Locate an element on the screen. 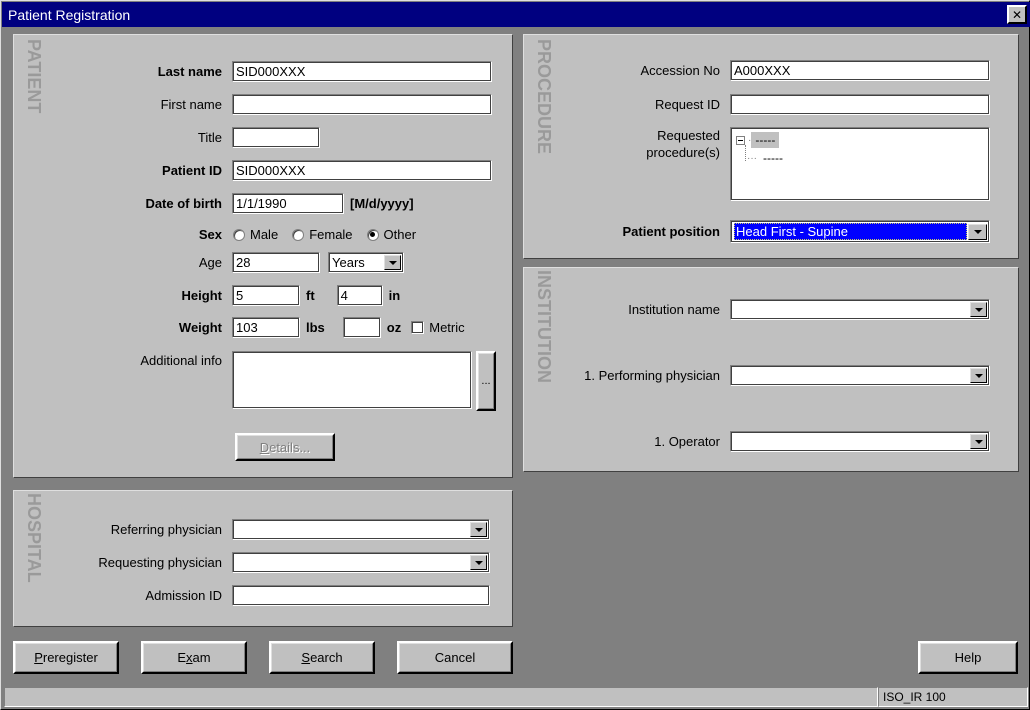 Image resolution: width=1030 pixels, height=710 pixels. cancel-button: Cancel is located at coordinates (455, 657).